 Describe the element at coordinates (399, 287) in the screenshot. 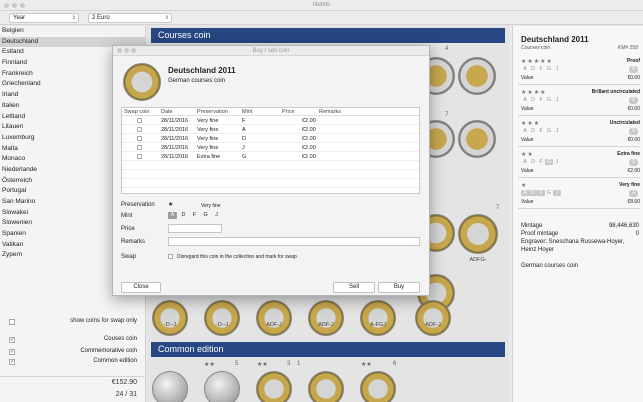

I see `buy-button: Buy` at that location.